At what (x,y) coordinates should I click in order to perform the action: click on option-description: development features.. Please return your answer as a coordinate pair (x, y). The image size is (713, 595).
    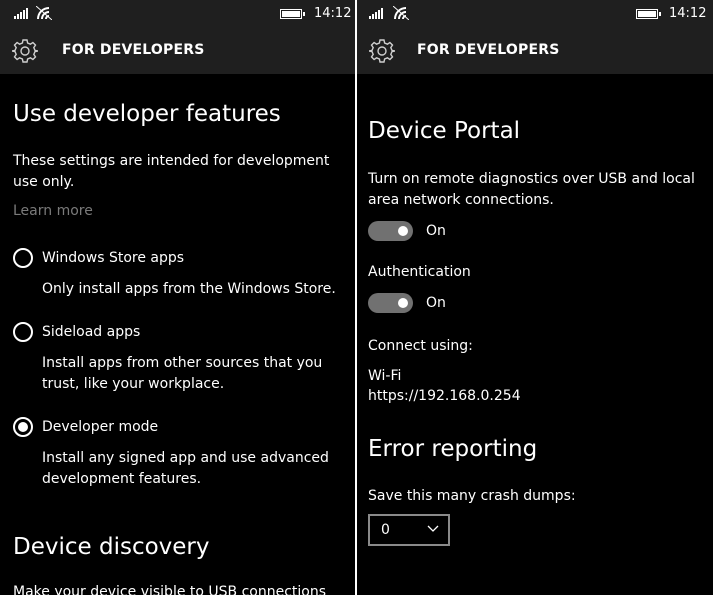
    Looking at the image, I should click on (122, 479).